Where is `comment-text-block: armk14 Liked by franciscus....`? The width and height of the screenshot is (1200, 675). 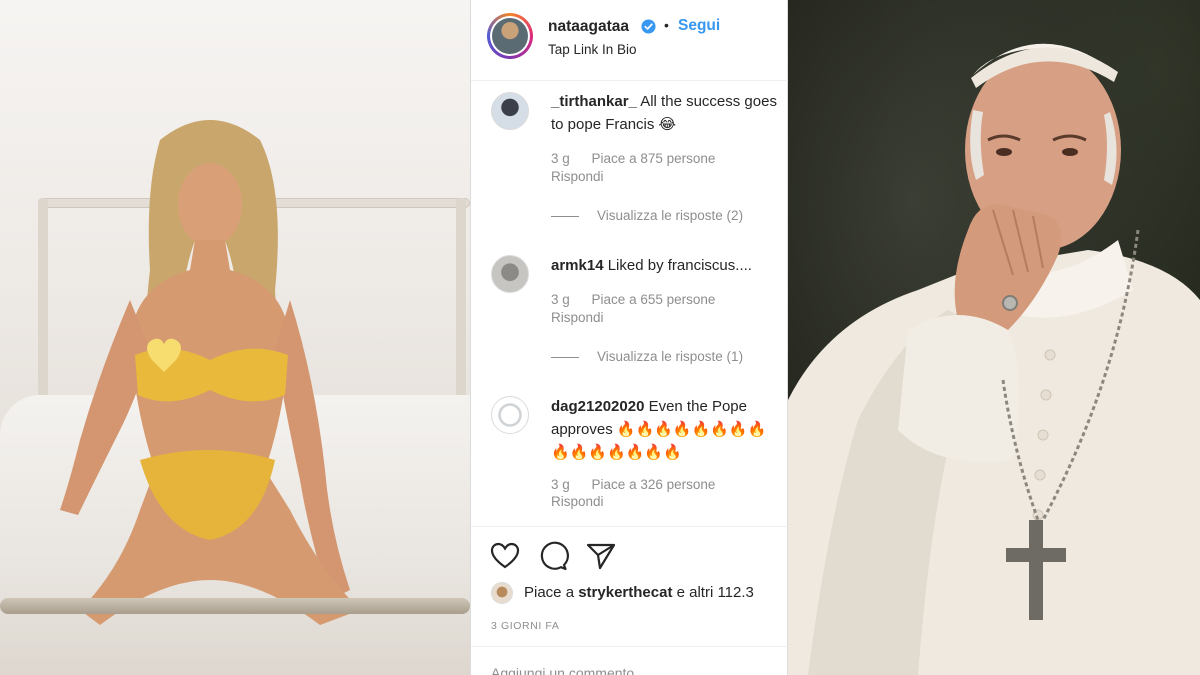 comment-text-block: armk14 Liked by franciscus.... is located at coordinates (667, 265).